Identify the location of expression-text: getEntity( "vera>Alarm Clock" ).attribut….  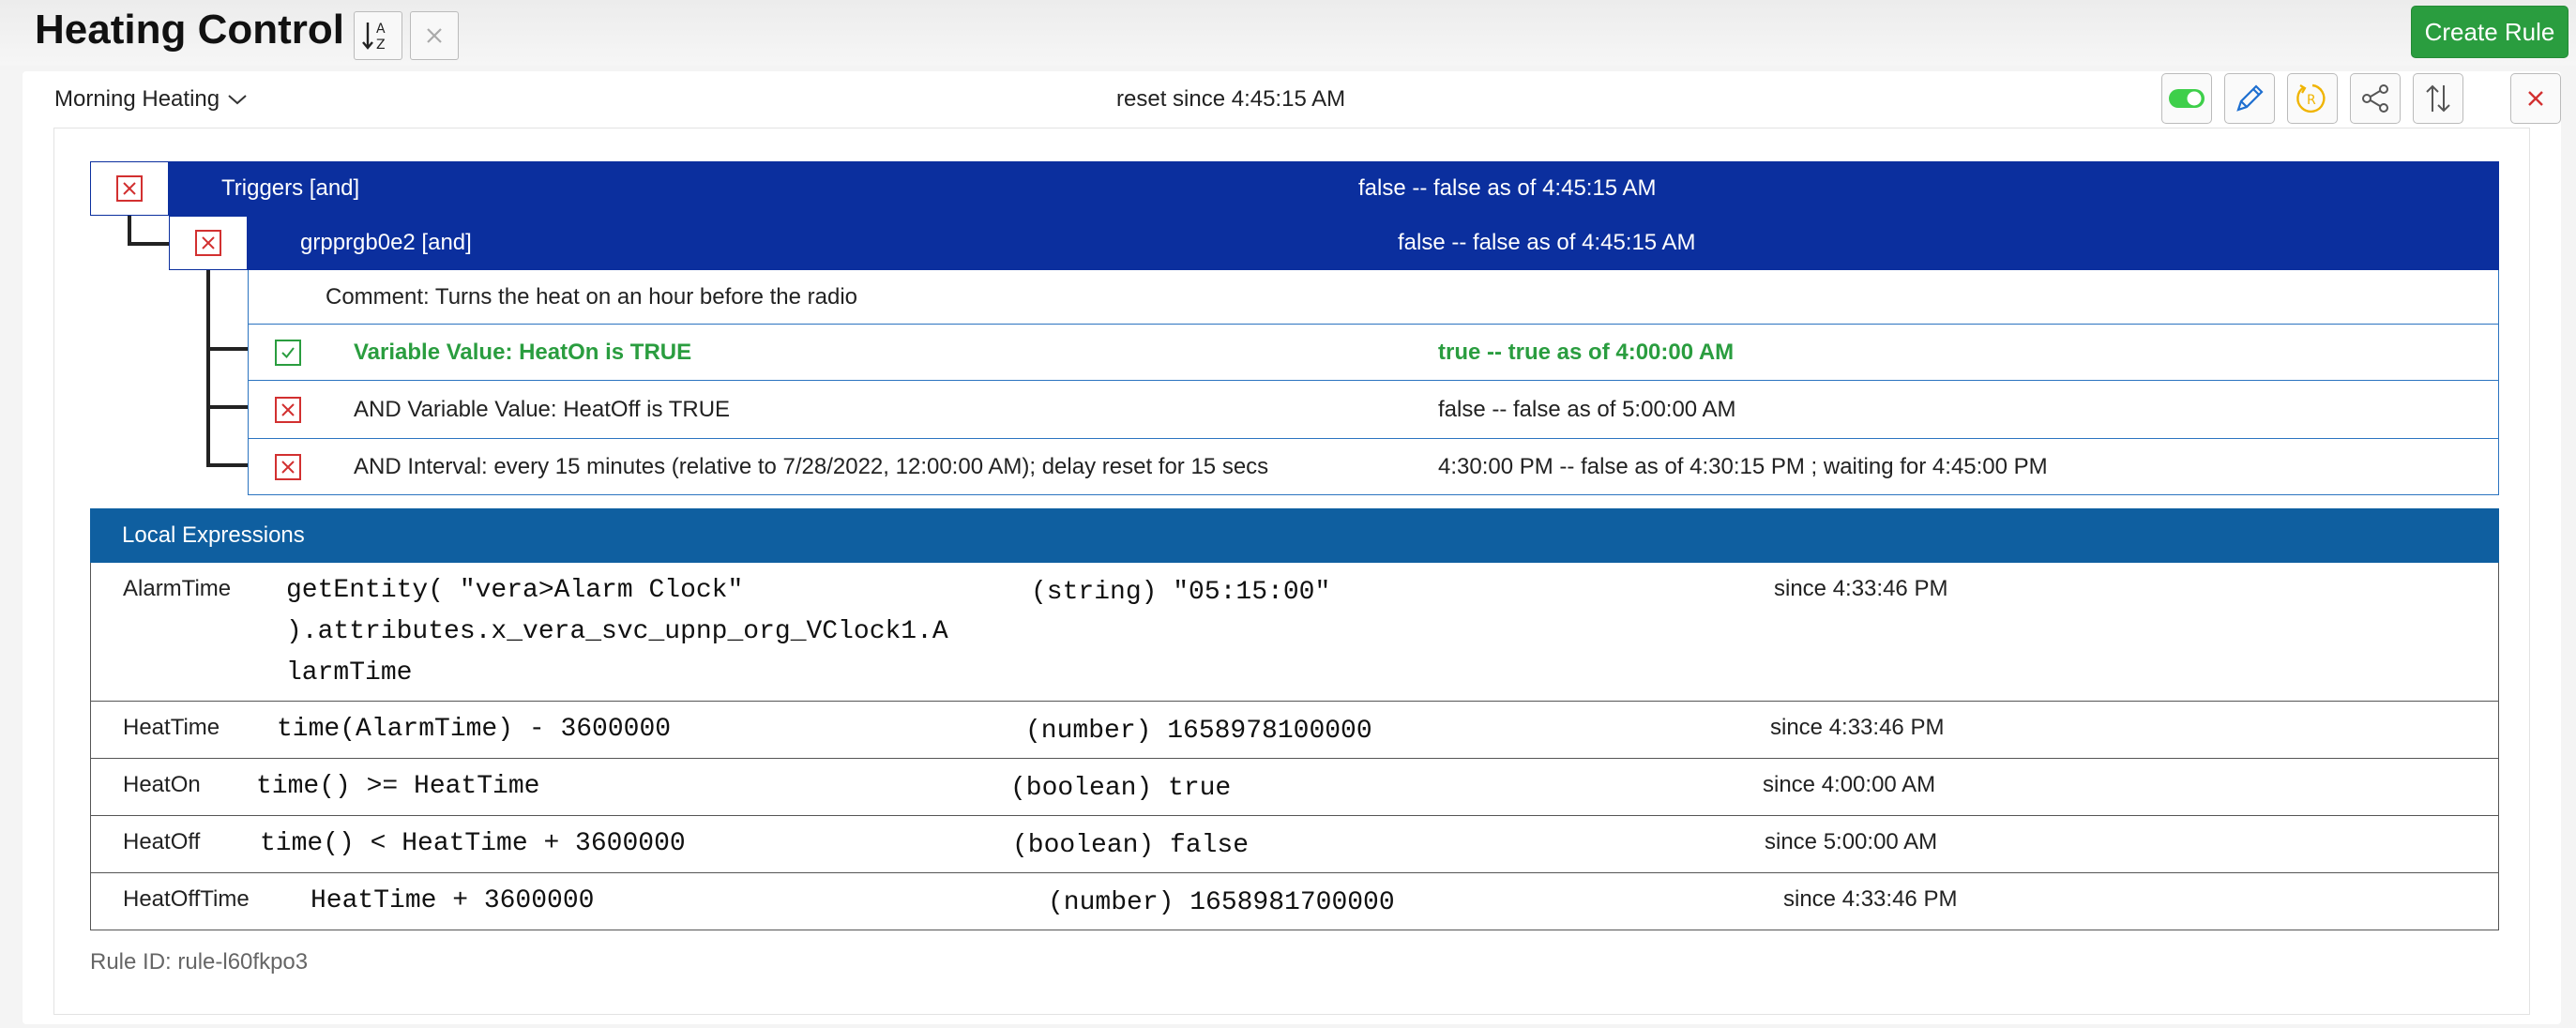
(617, 632).